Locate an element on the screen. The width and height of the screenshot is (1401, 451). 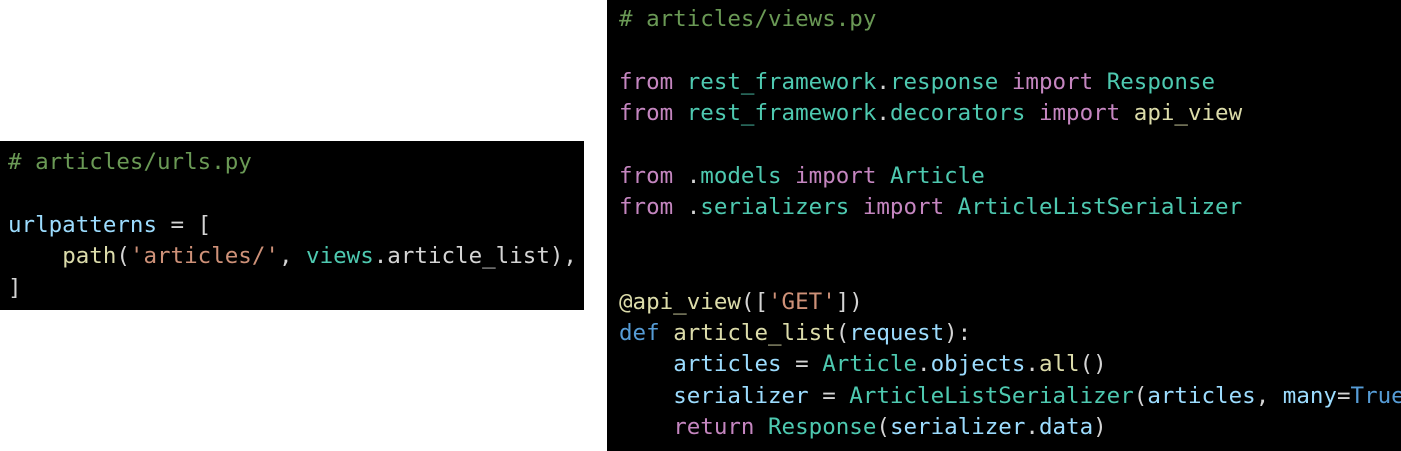
code-token-var: data is located at coordinates (1066, 427).